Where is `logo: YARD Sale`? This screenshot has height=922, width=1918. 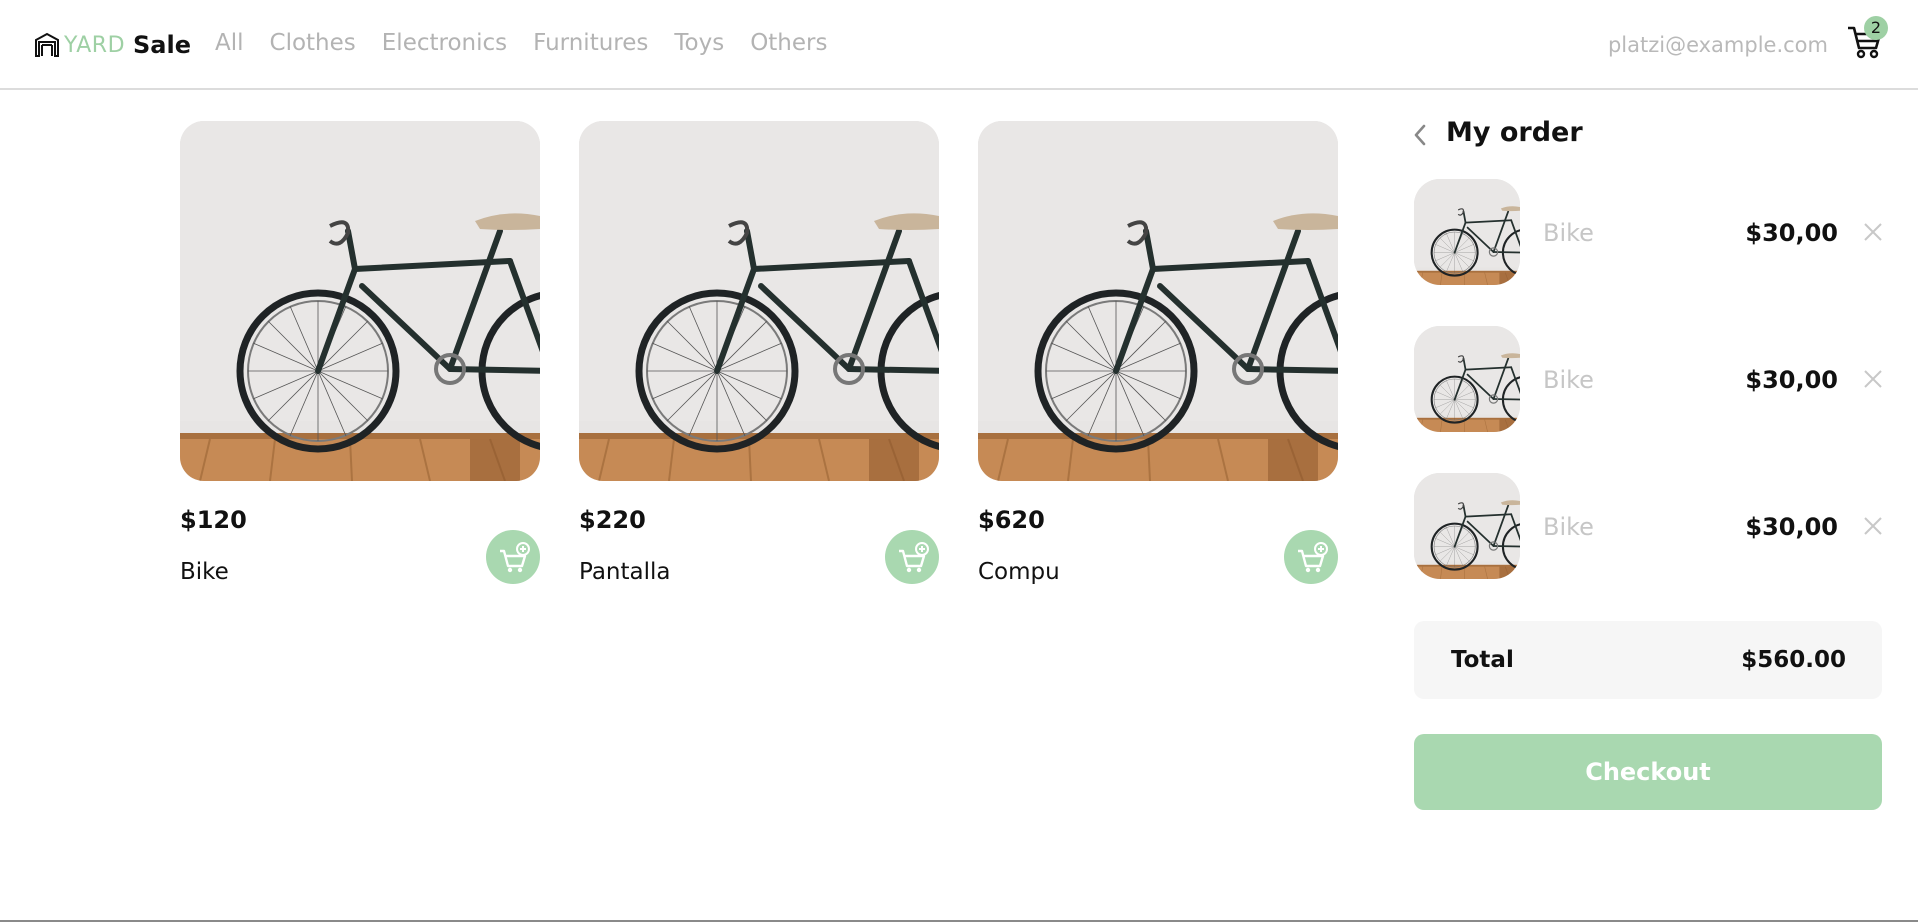 logo: YARD Sale is located at coordinates (112, 45).